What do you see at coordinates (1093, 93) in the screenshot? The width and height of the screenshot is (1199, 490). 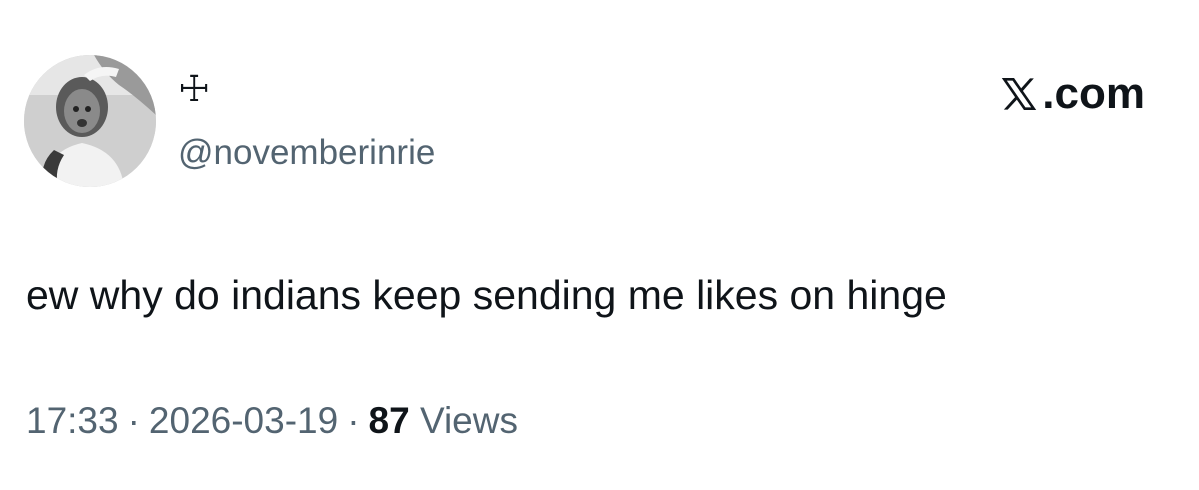 I see `brand-suffix: .com` at bounding box center [1093, 93].